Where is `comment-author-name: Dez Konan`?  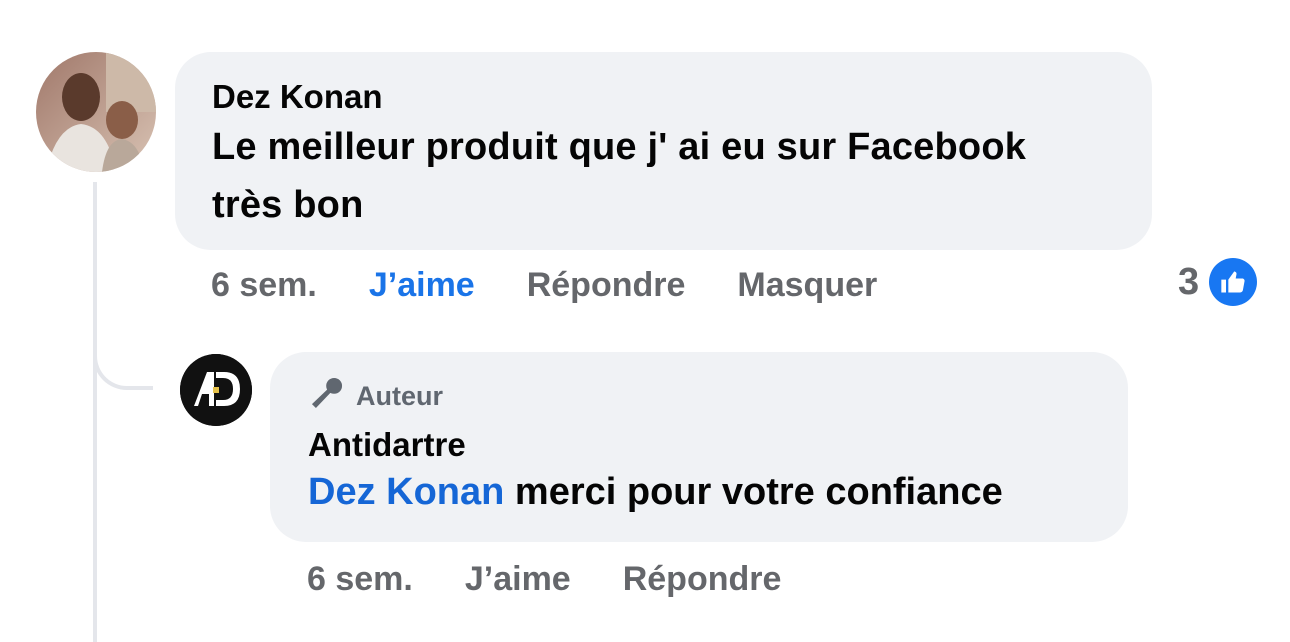
comment-author-name: Dez Konan is located at coordinates (663, 97).